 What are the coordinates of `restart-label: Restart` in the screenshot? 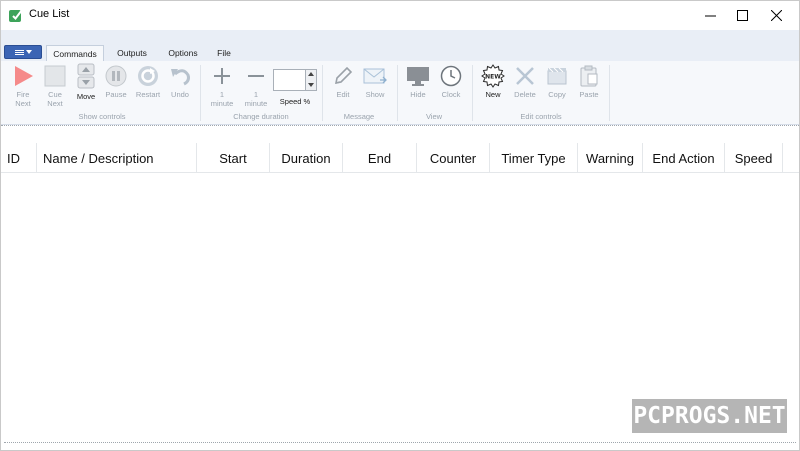 It's located at (148, 94).